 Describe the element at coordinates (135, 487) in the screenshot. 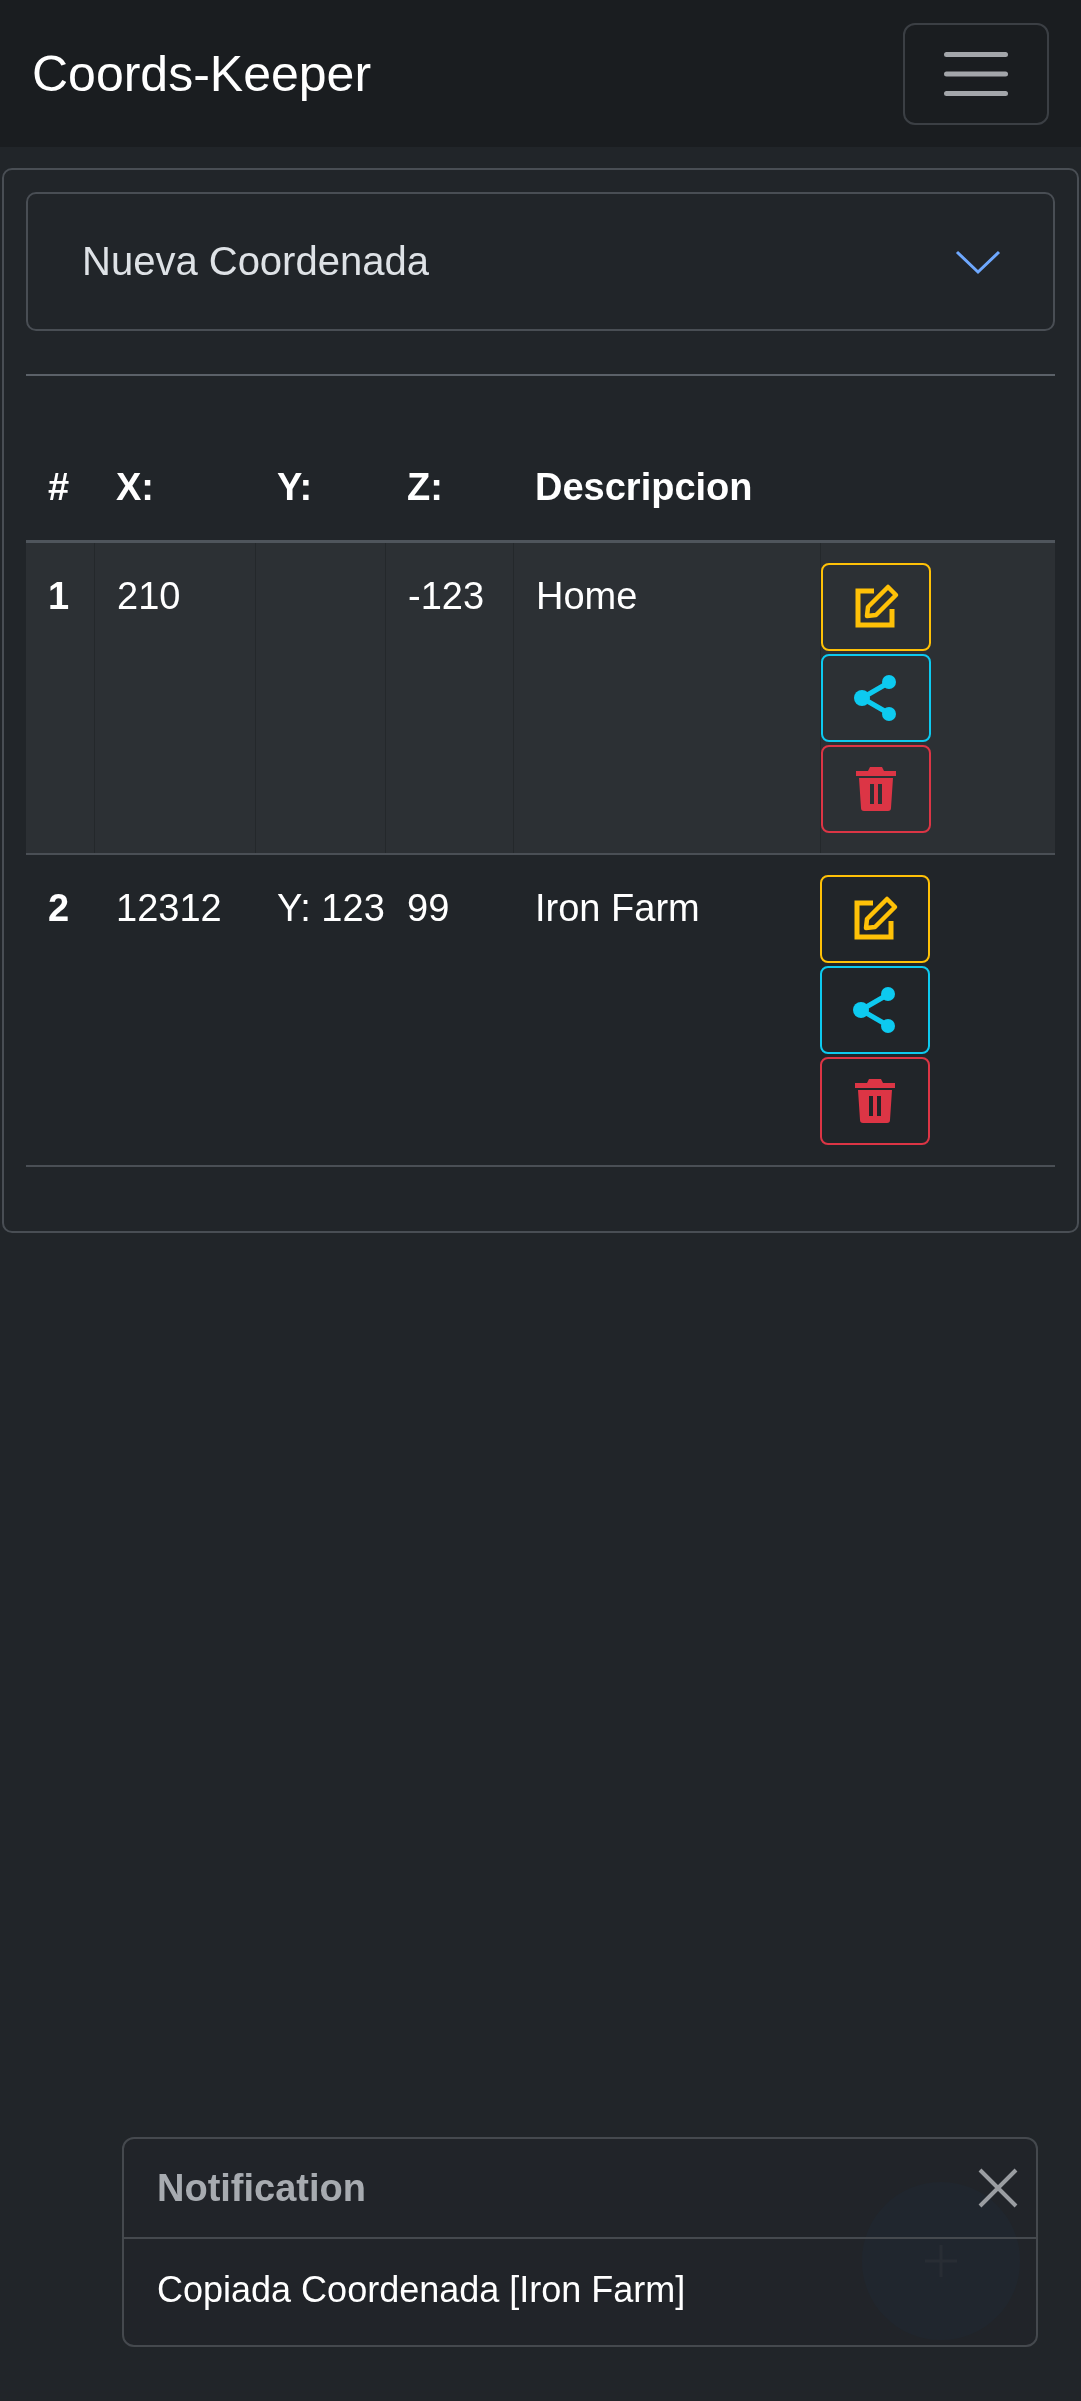

I see `column-header: X:` at that location.